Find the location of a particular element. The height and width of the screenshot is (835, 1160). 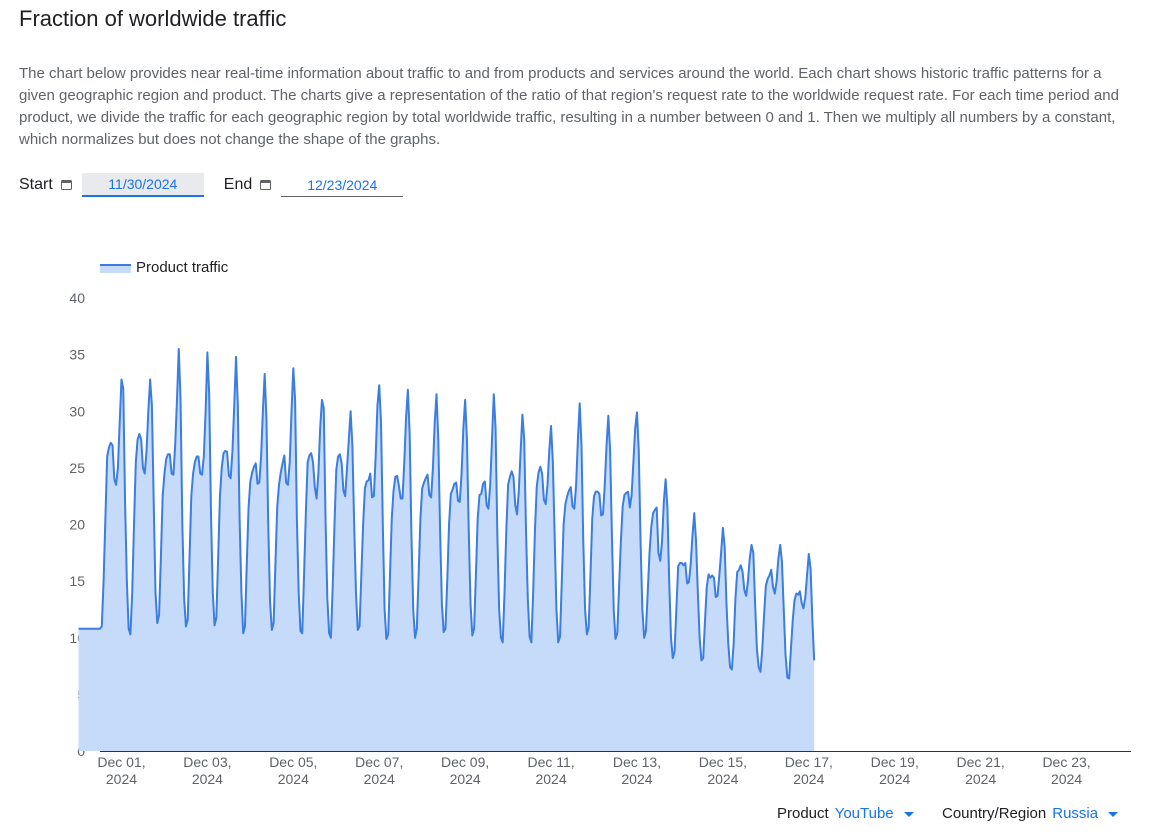

start-date-input is located at coordinates (142, 185).